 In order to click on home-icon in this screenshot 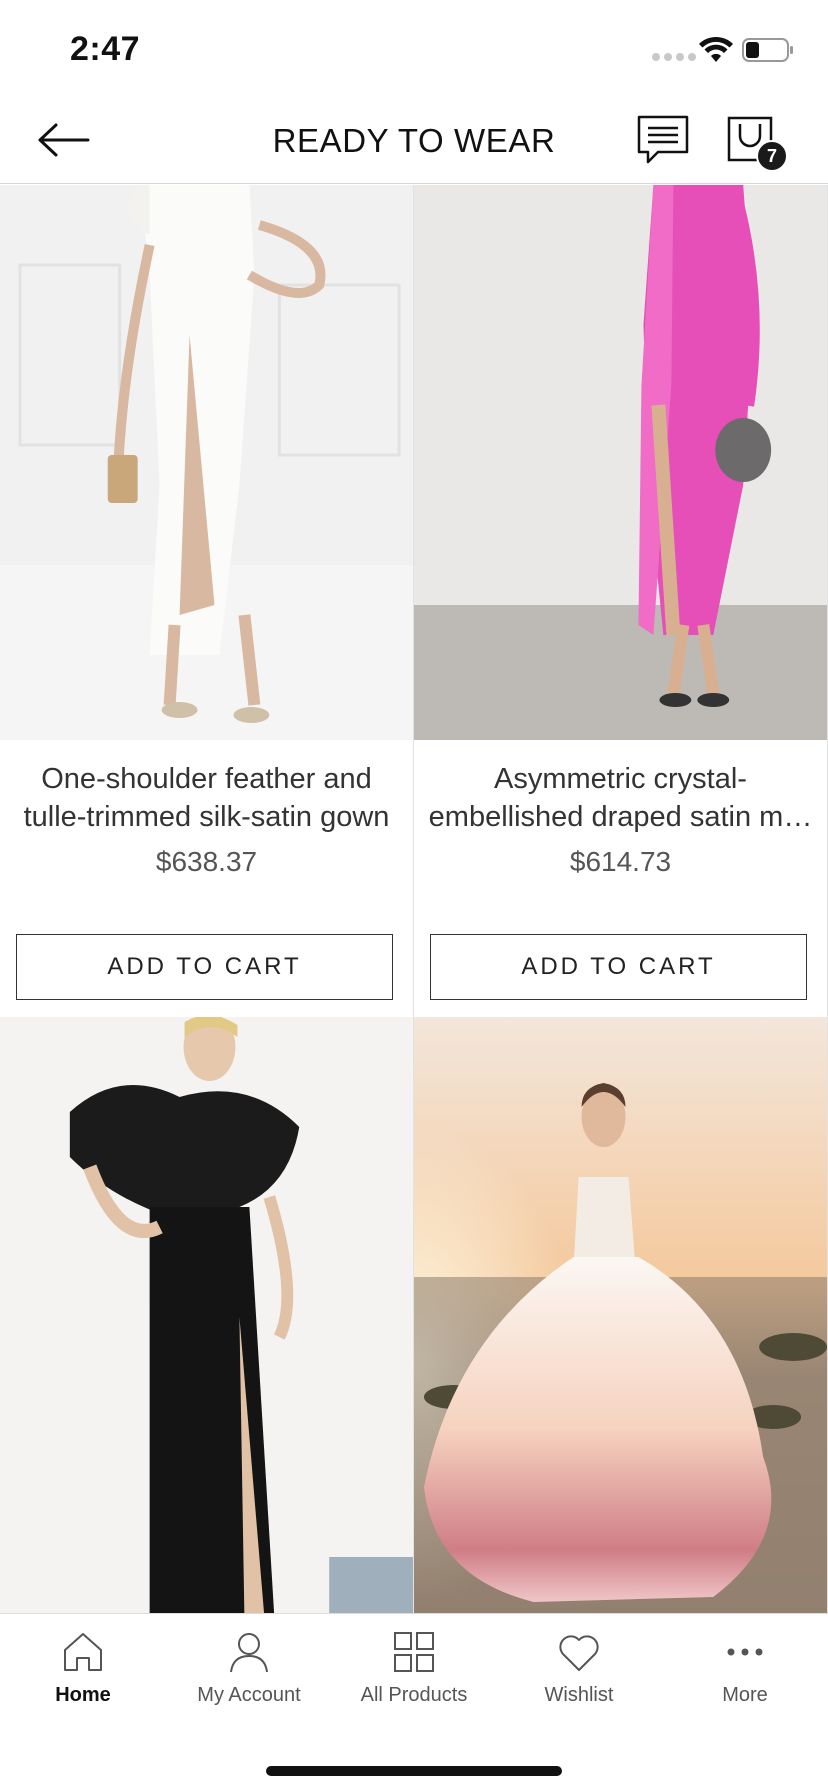, I will do `click(83, 1652)`.